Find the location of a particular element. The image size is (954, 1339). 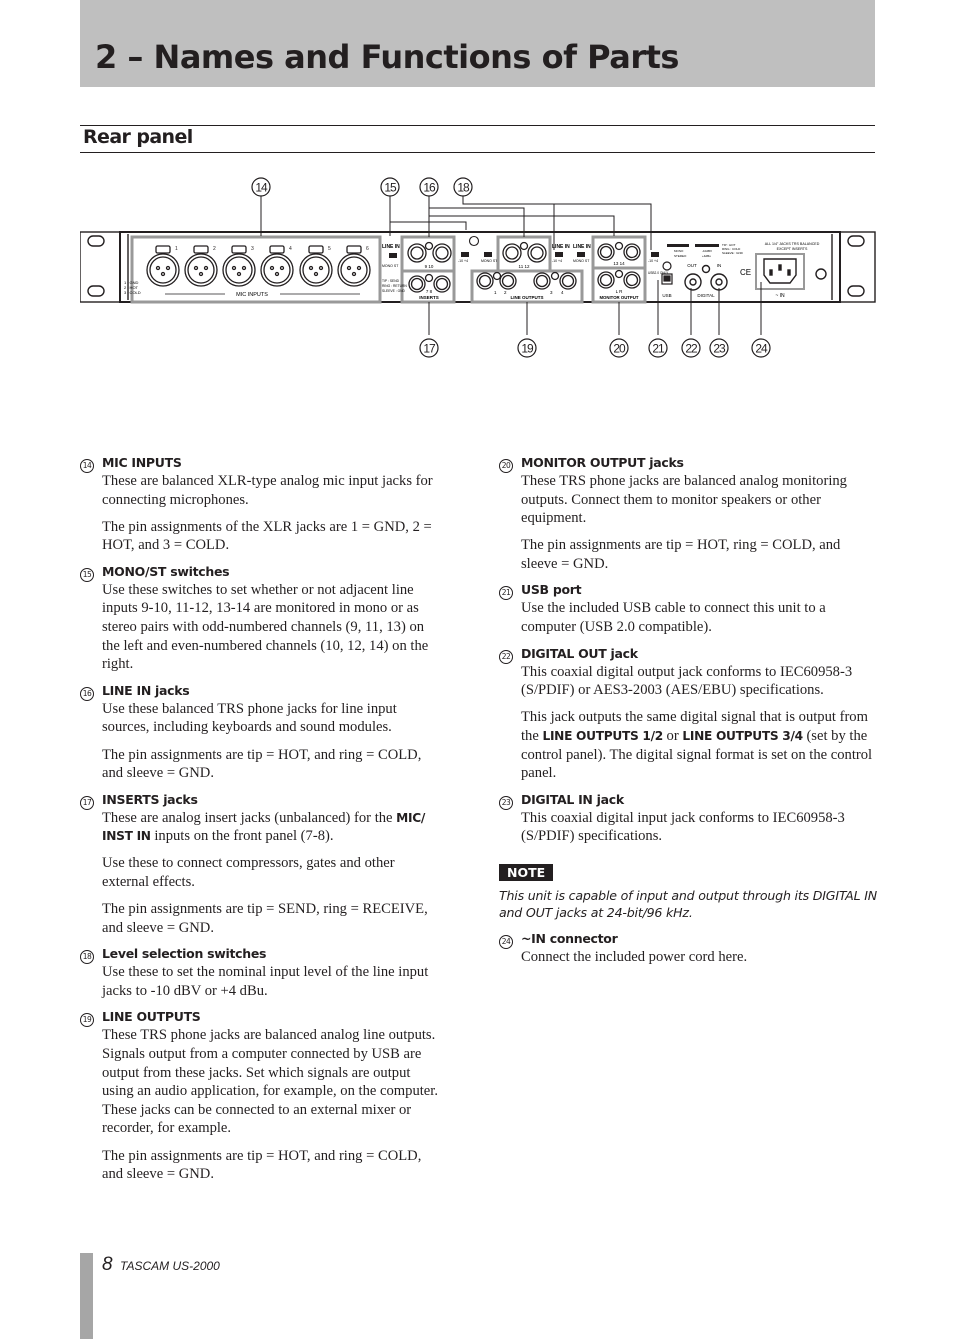

callout-19: 19 is located at coordinates (527, 348).